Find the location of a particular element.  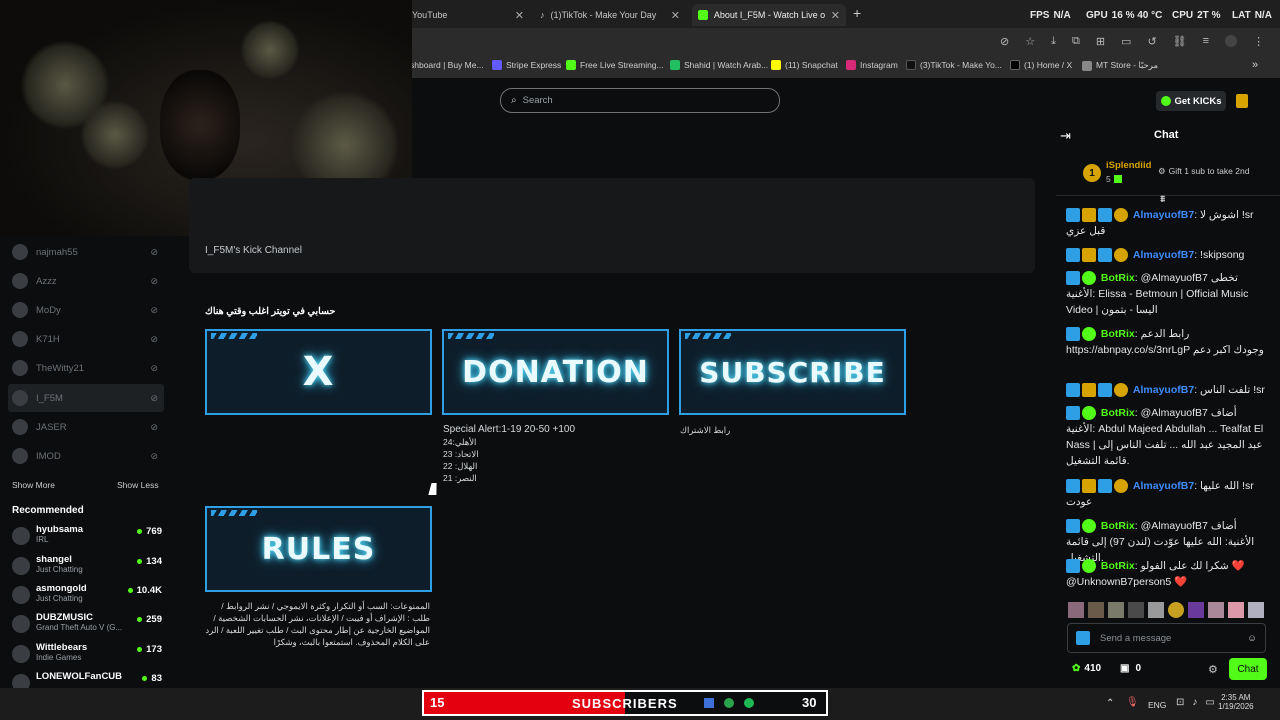

panel-x-title: X is located at coordinates (318, 372).